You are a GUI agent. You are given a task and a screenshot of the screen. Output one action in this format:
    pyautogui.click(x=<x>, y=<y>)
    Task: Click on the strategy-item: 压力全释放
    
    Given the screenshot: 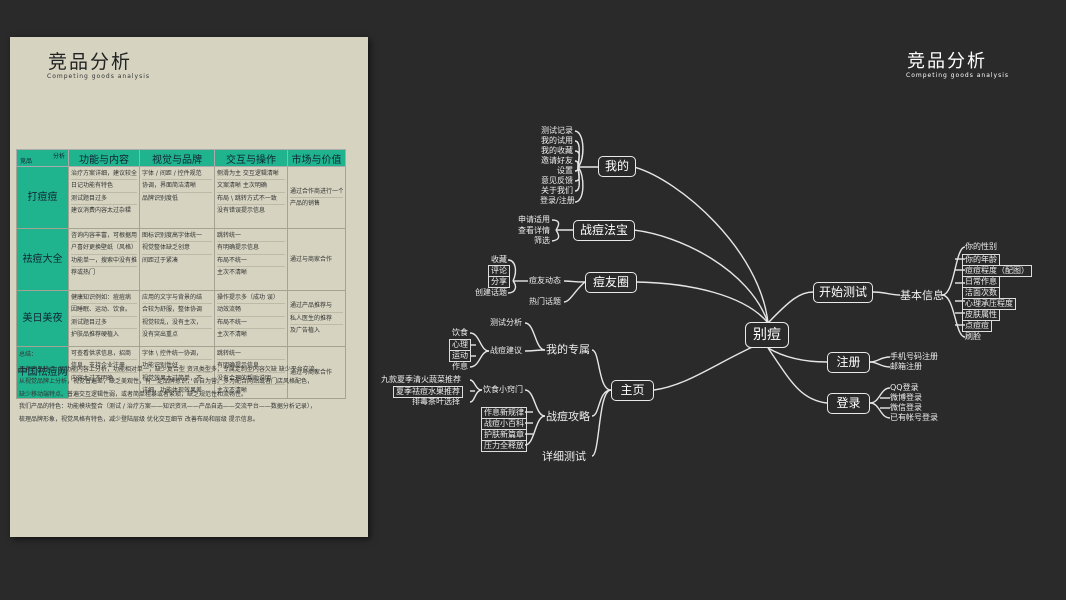 What is the action you would take?
    pyautogui.click(x=504, y=446)
    